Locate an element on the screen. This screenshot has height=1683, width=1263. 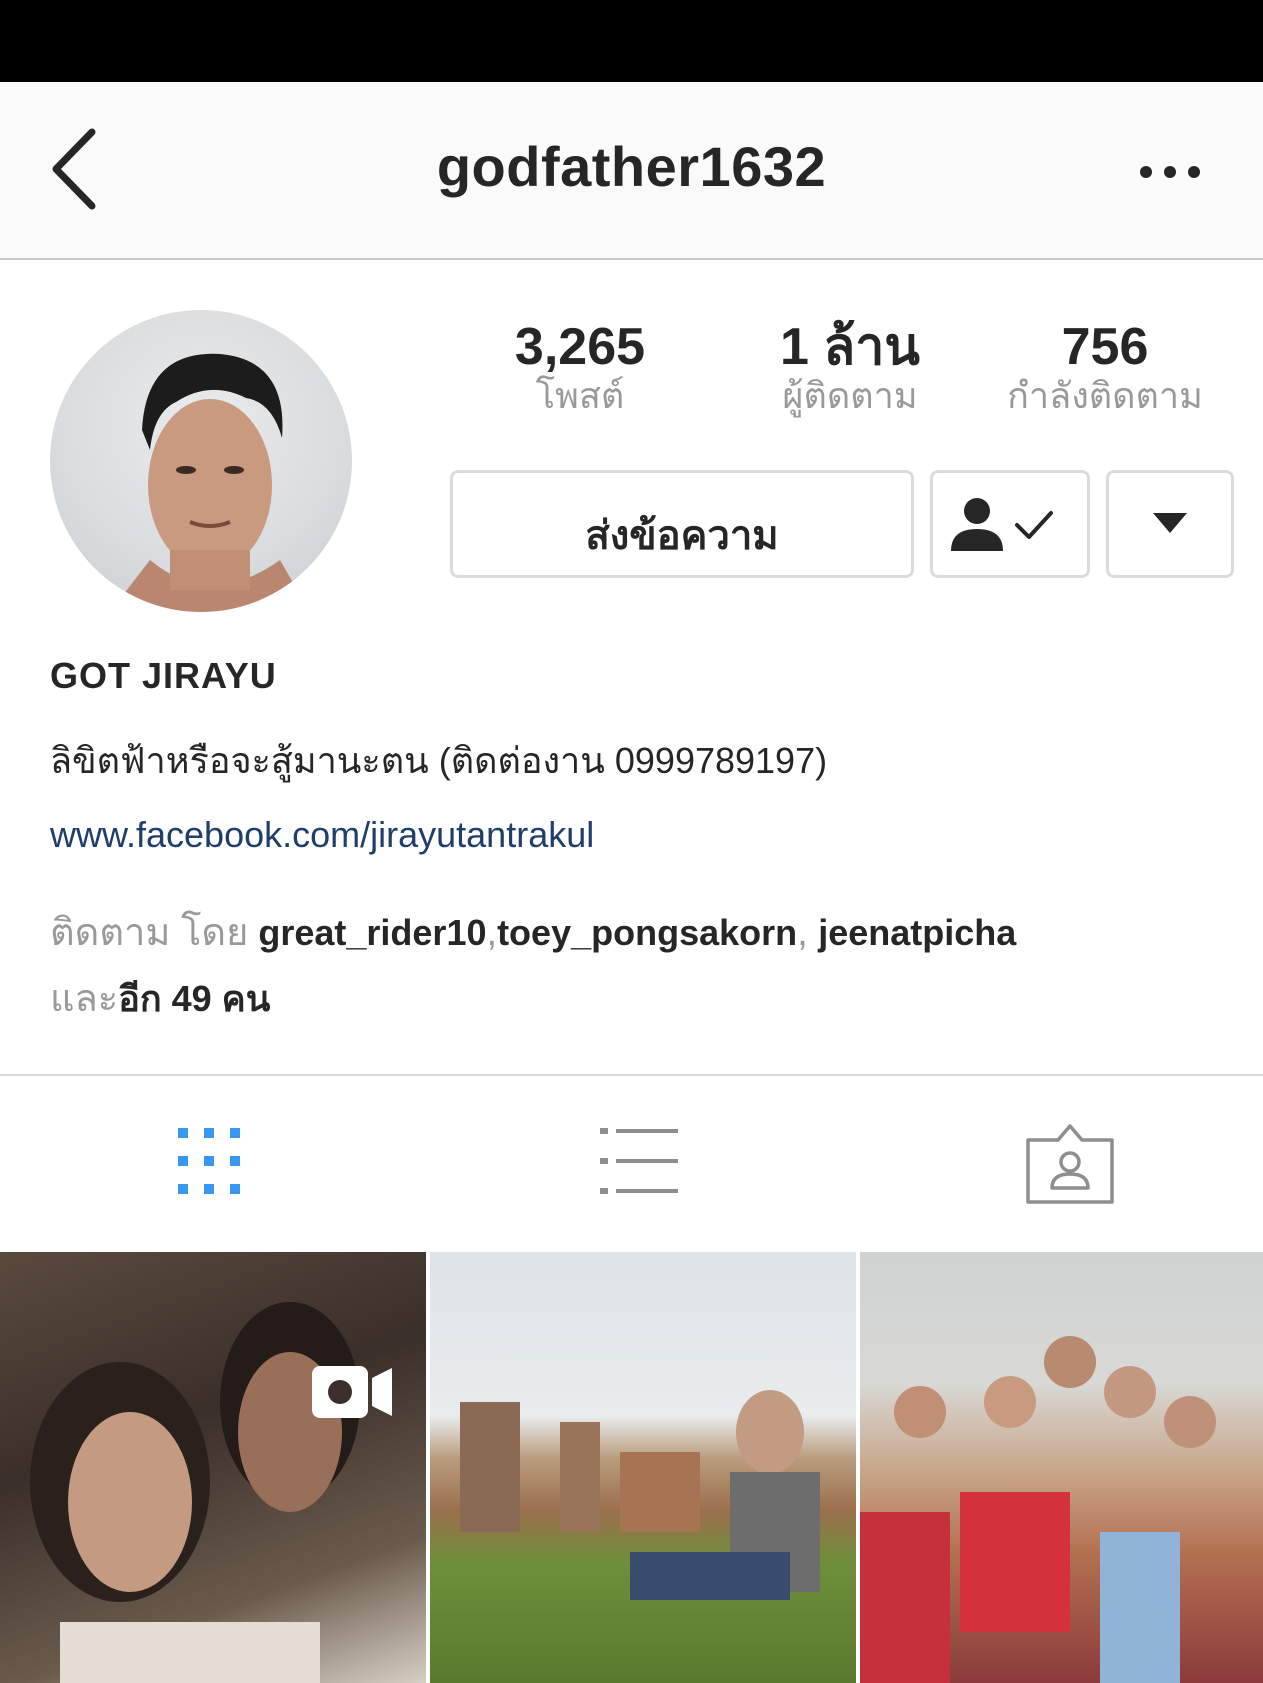
more-options-button is located at coordinates (1170, 172).